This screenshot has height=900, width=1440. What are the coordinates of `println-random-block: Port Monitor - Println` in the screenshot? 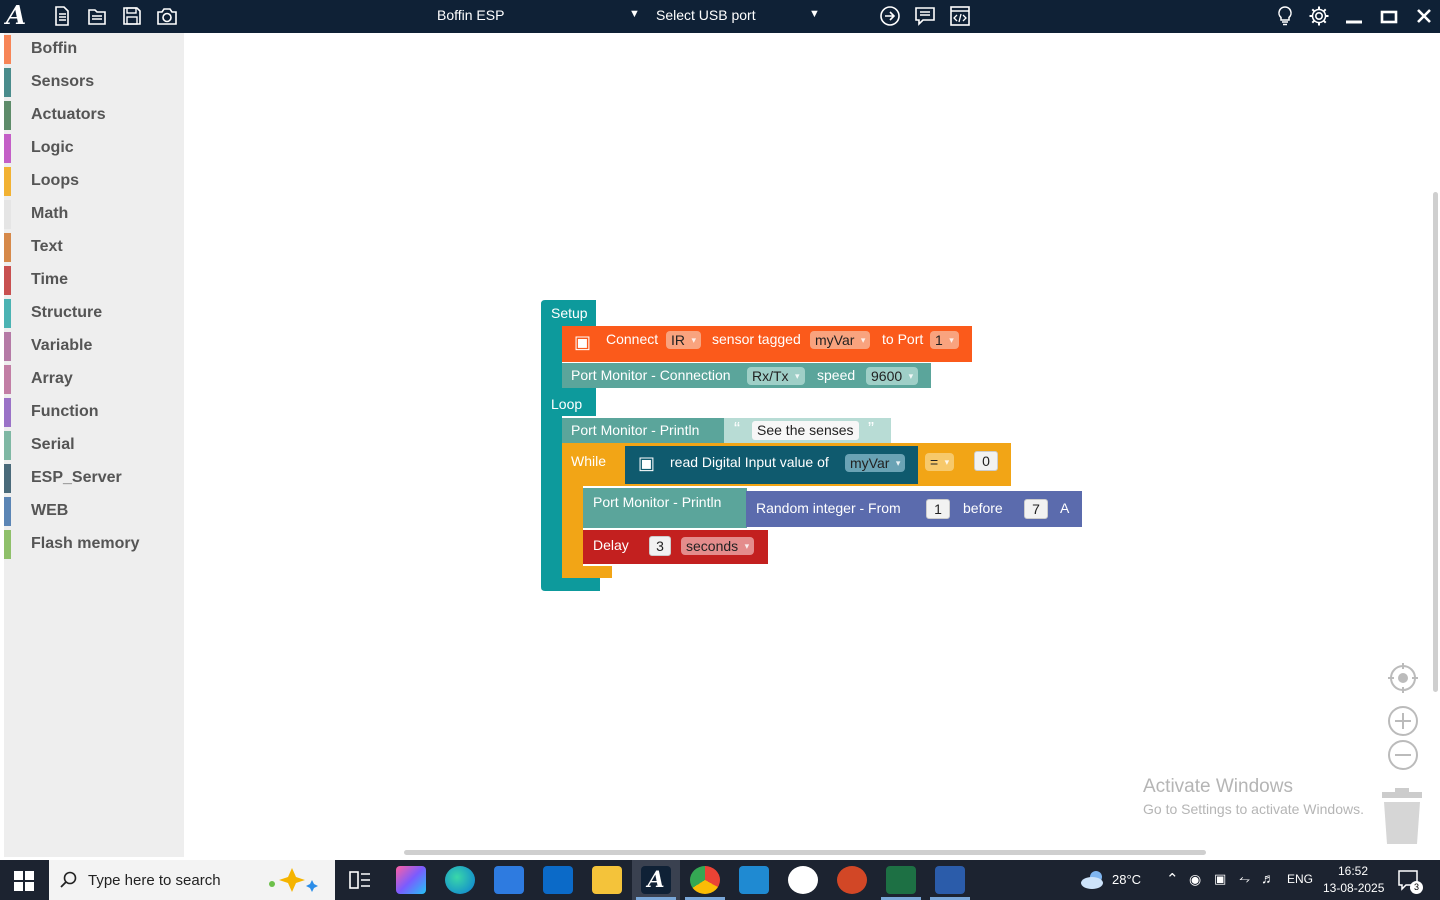 It's located at (665, 508).